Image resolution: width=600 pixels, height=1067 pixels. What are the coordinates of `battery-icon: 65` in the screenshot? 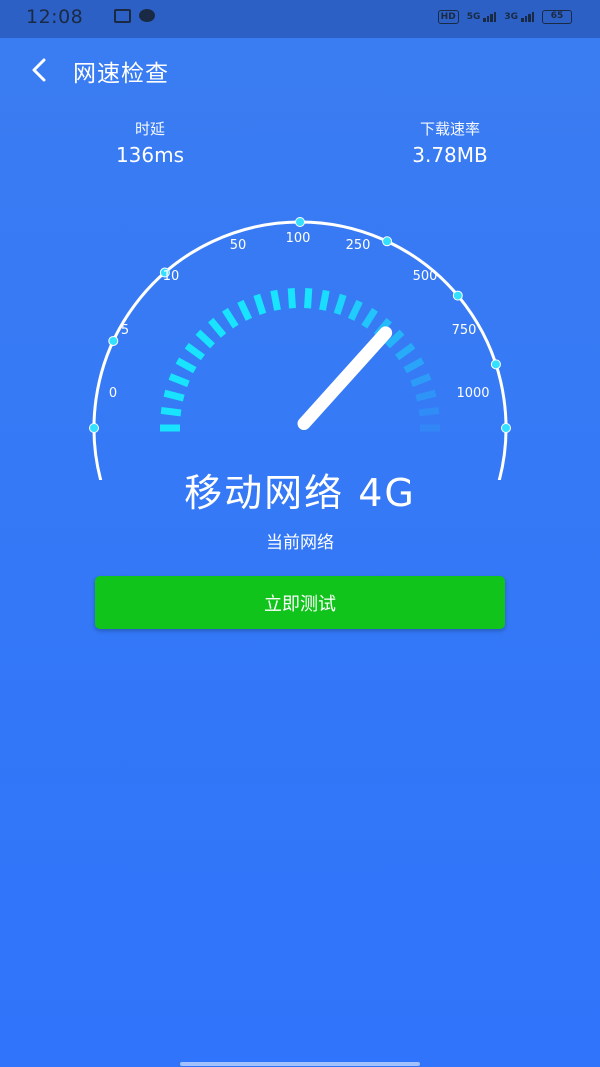 It's located at (557, 17).